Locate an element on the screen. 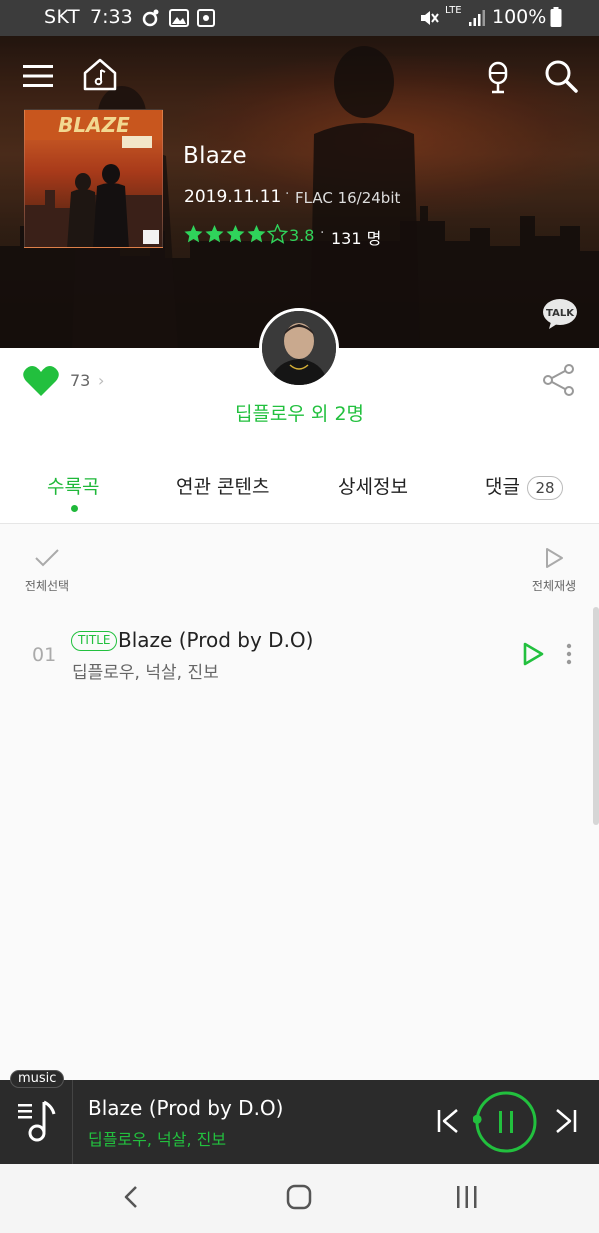 The width and height of the screenshot is (599, 1233). share-icon is located at coordinates (558, 380).